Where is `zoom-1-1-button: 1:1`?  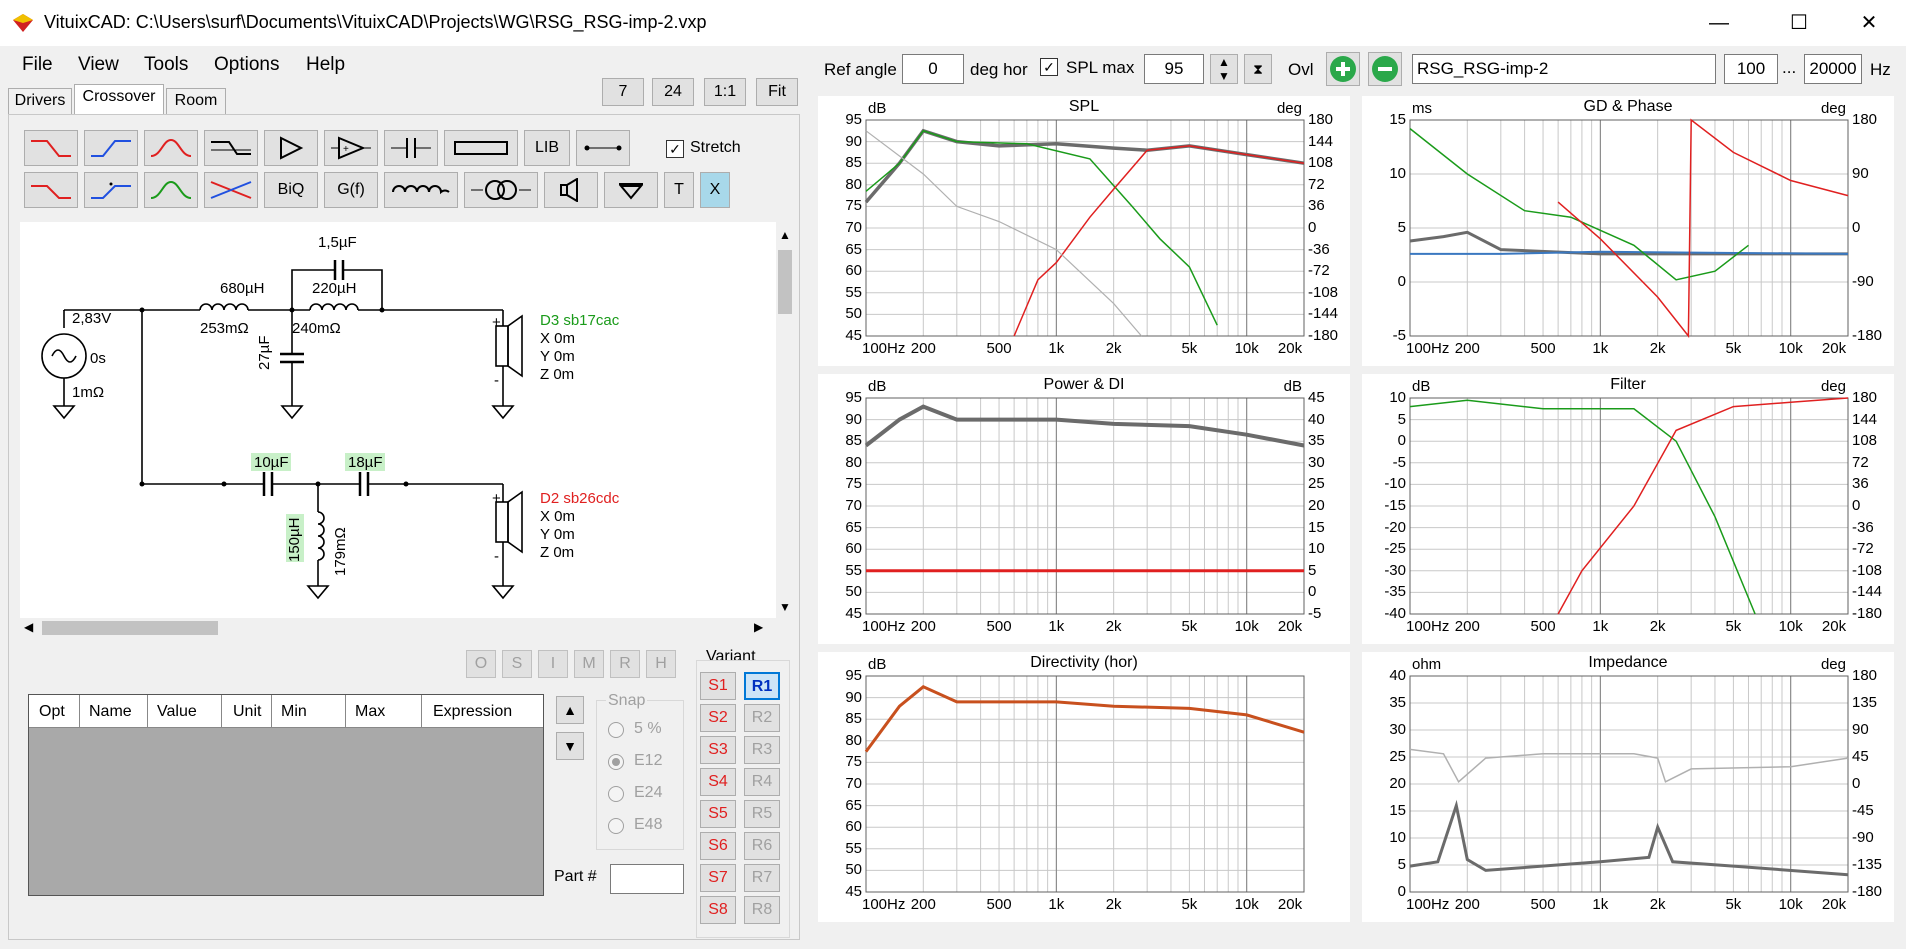
zoom-1-1-button: 1:1 is located at coordinates (725, 92).